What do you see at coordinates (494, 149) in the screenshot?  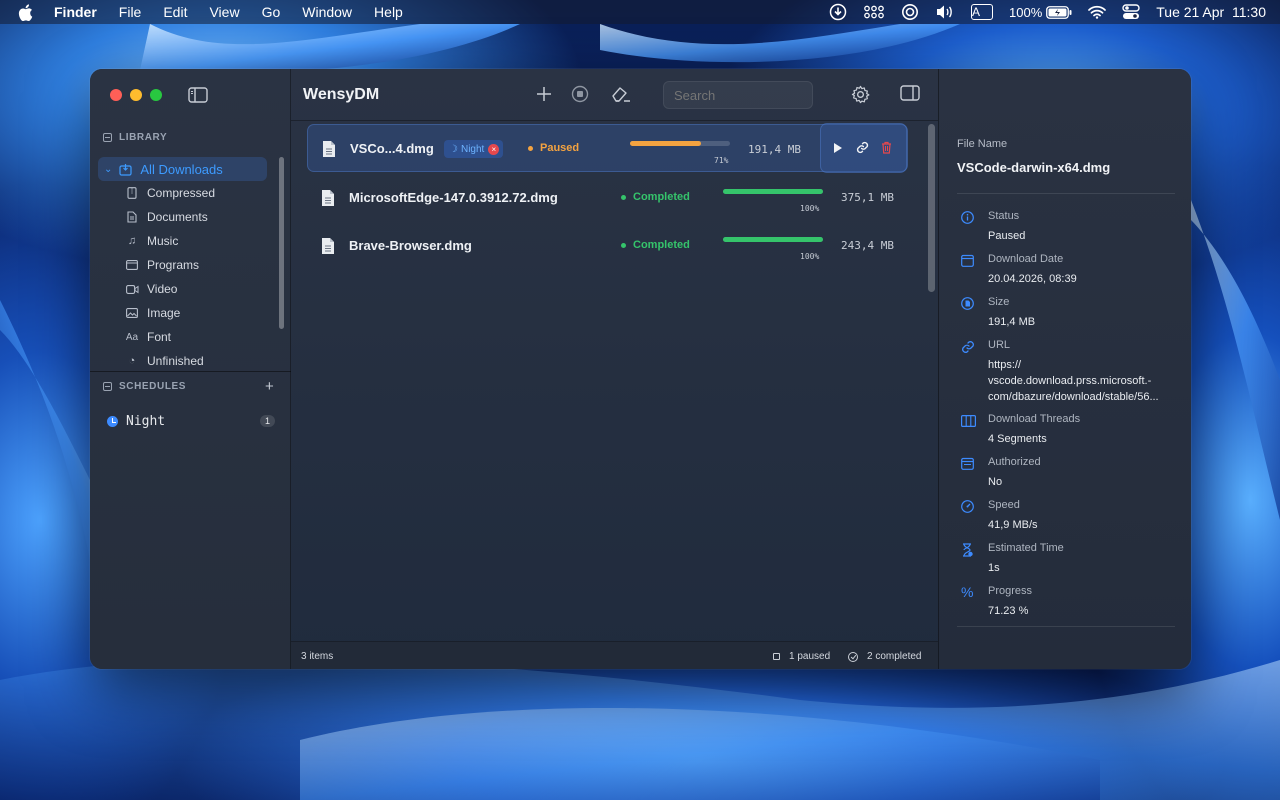 I see `remove-tag-icon: ×` at bounding box center [494, 149].